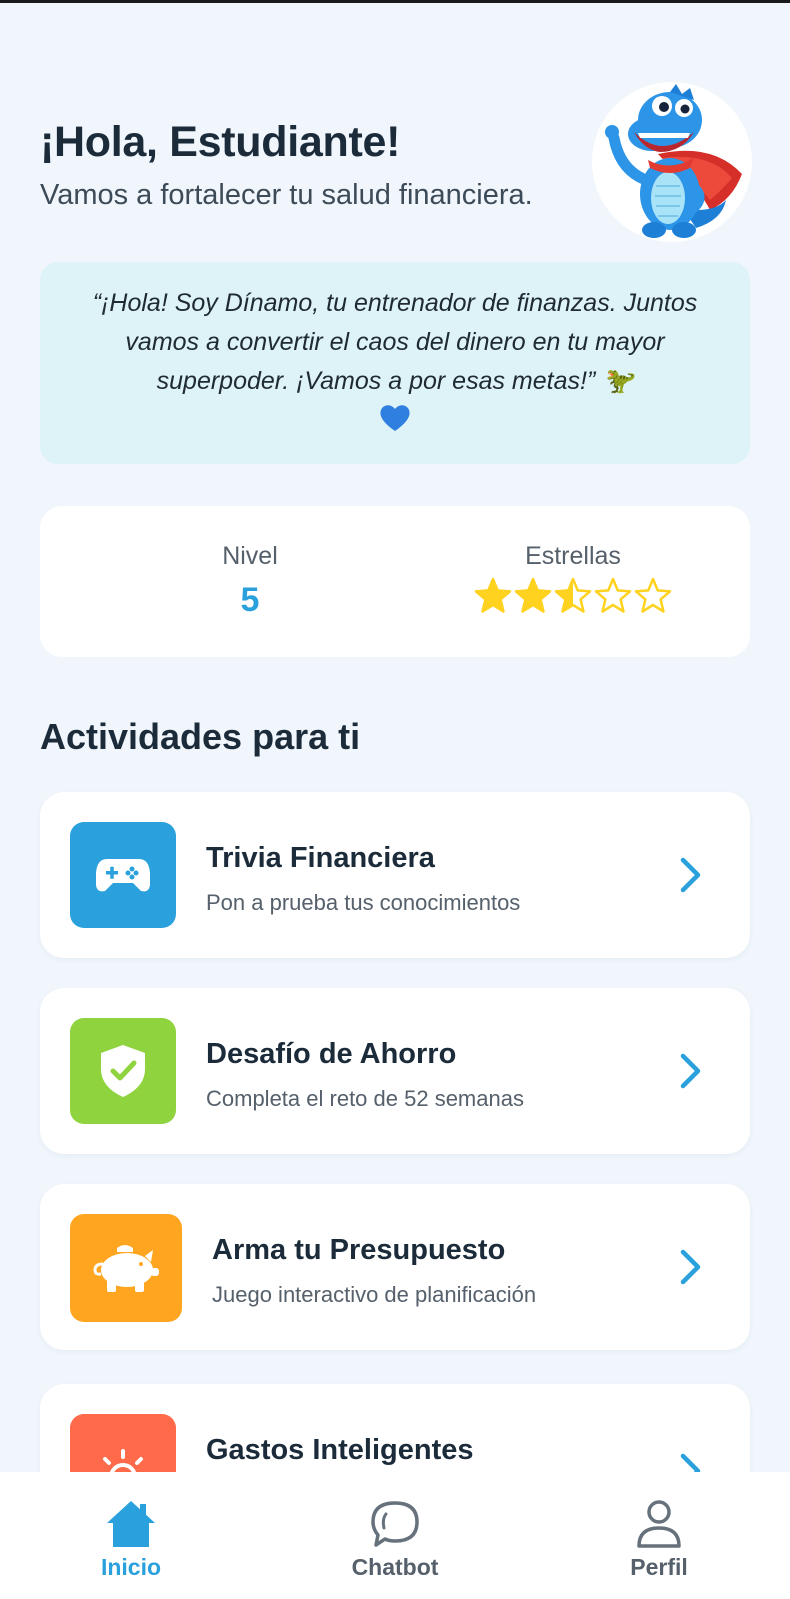 This screenshot has width=790, height=1599. Describe the element at coordinates (395, 418) in the screenshot. I see `blue-heart-icon` at that location.